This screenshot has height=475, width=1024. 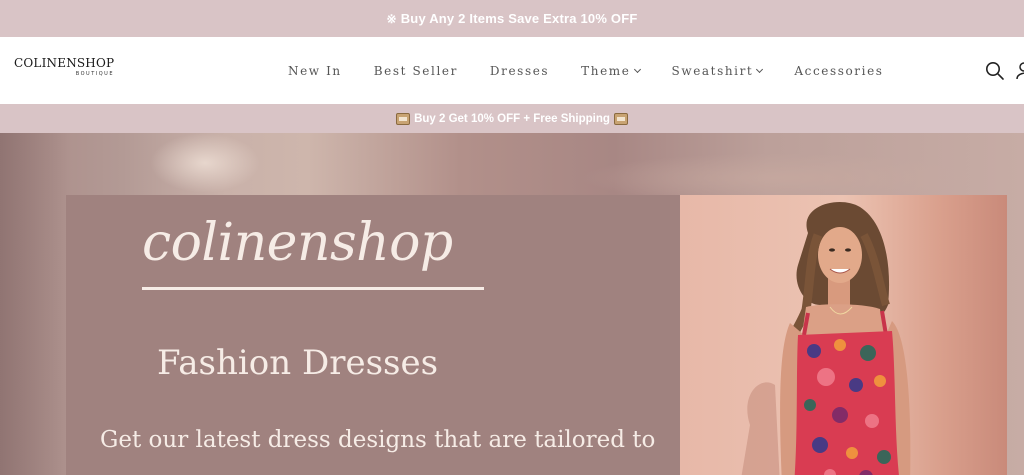 I want to click on announcement-text: Buy Any 2 Items Save Extra 10% OFF, so click(x=519, y=18).